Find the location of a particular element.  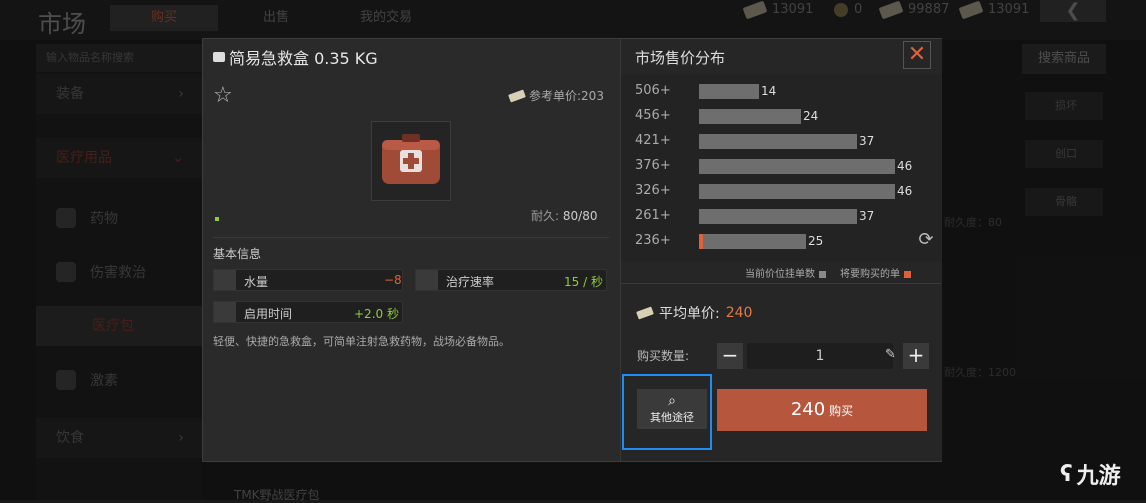

item-title: 简易急救盒 0.35 KG is located at coordinates (295, 57).